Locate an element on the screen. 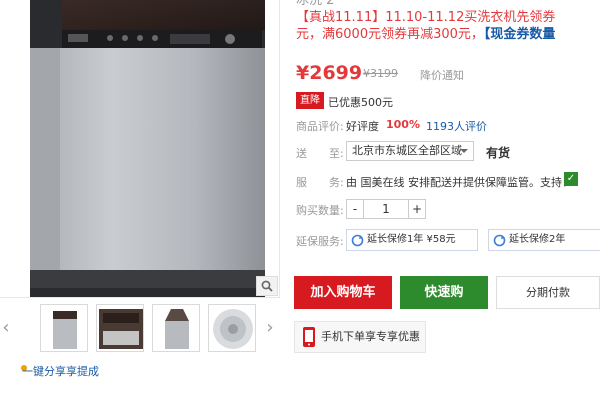 The width and height of the screenshot is (600, 400). service-text: 由 国美在线 安排配送并提供保障监管。支持： is located at coordinates (459, 182).